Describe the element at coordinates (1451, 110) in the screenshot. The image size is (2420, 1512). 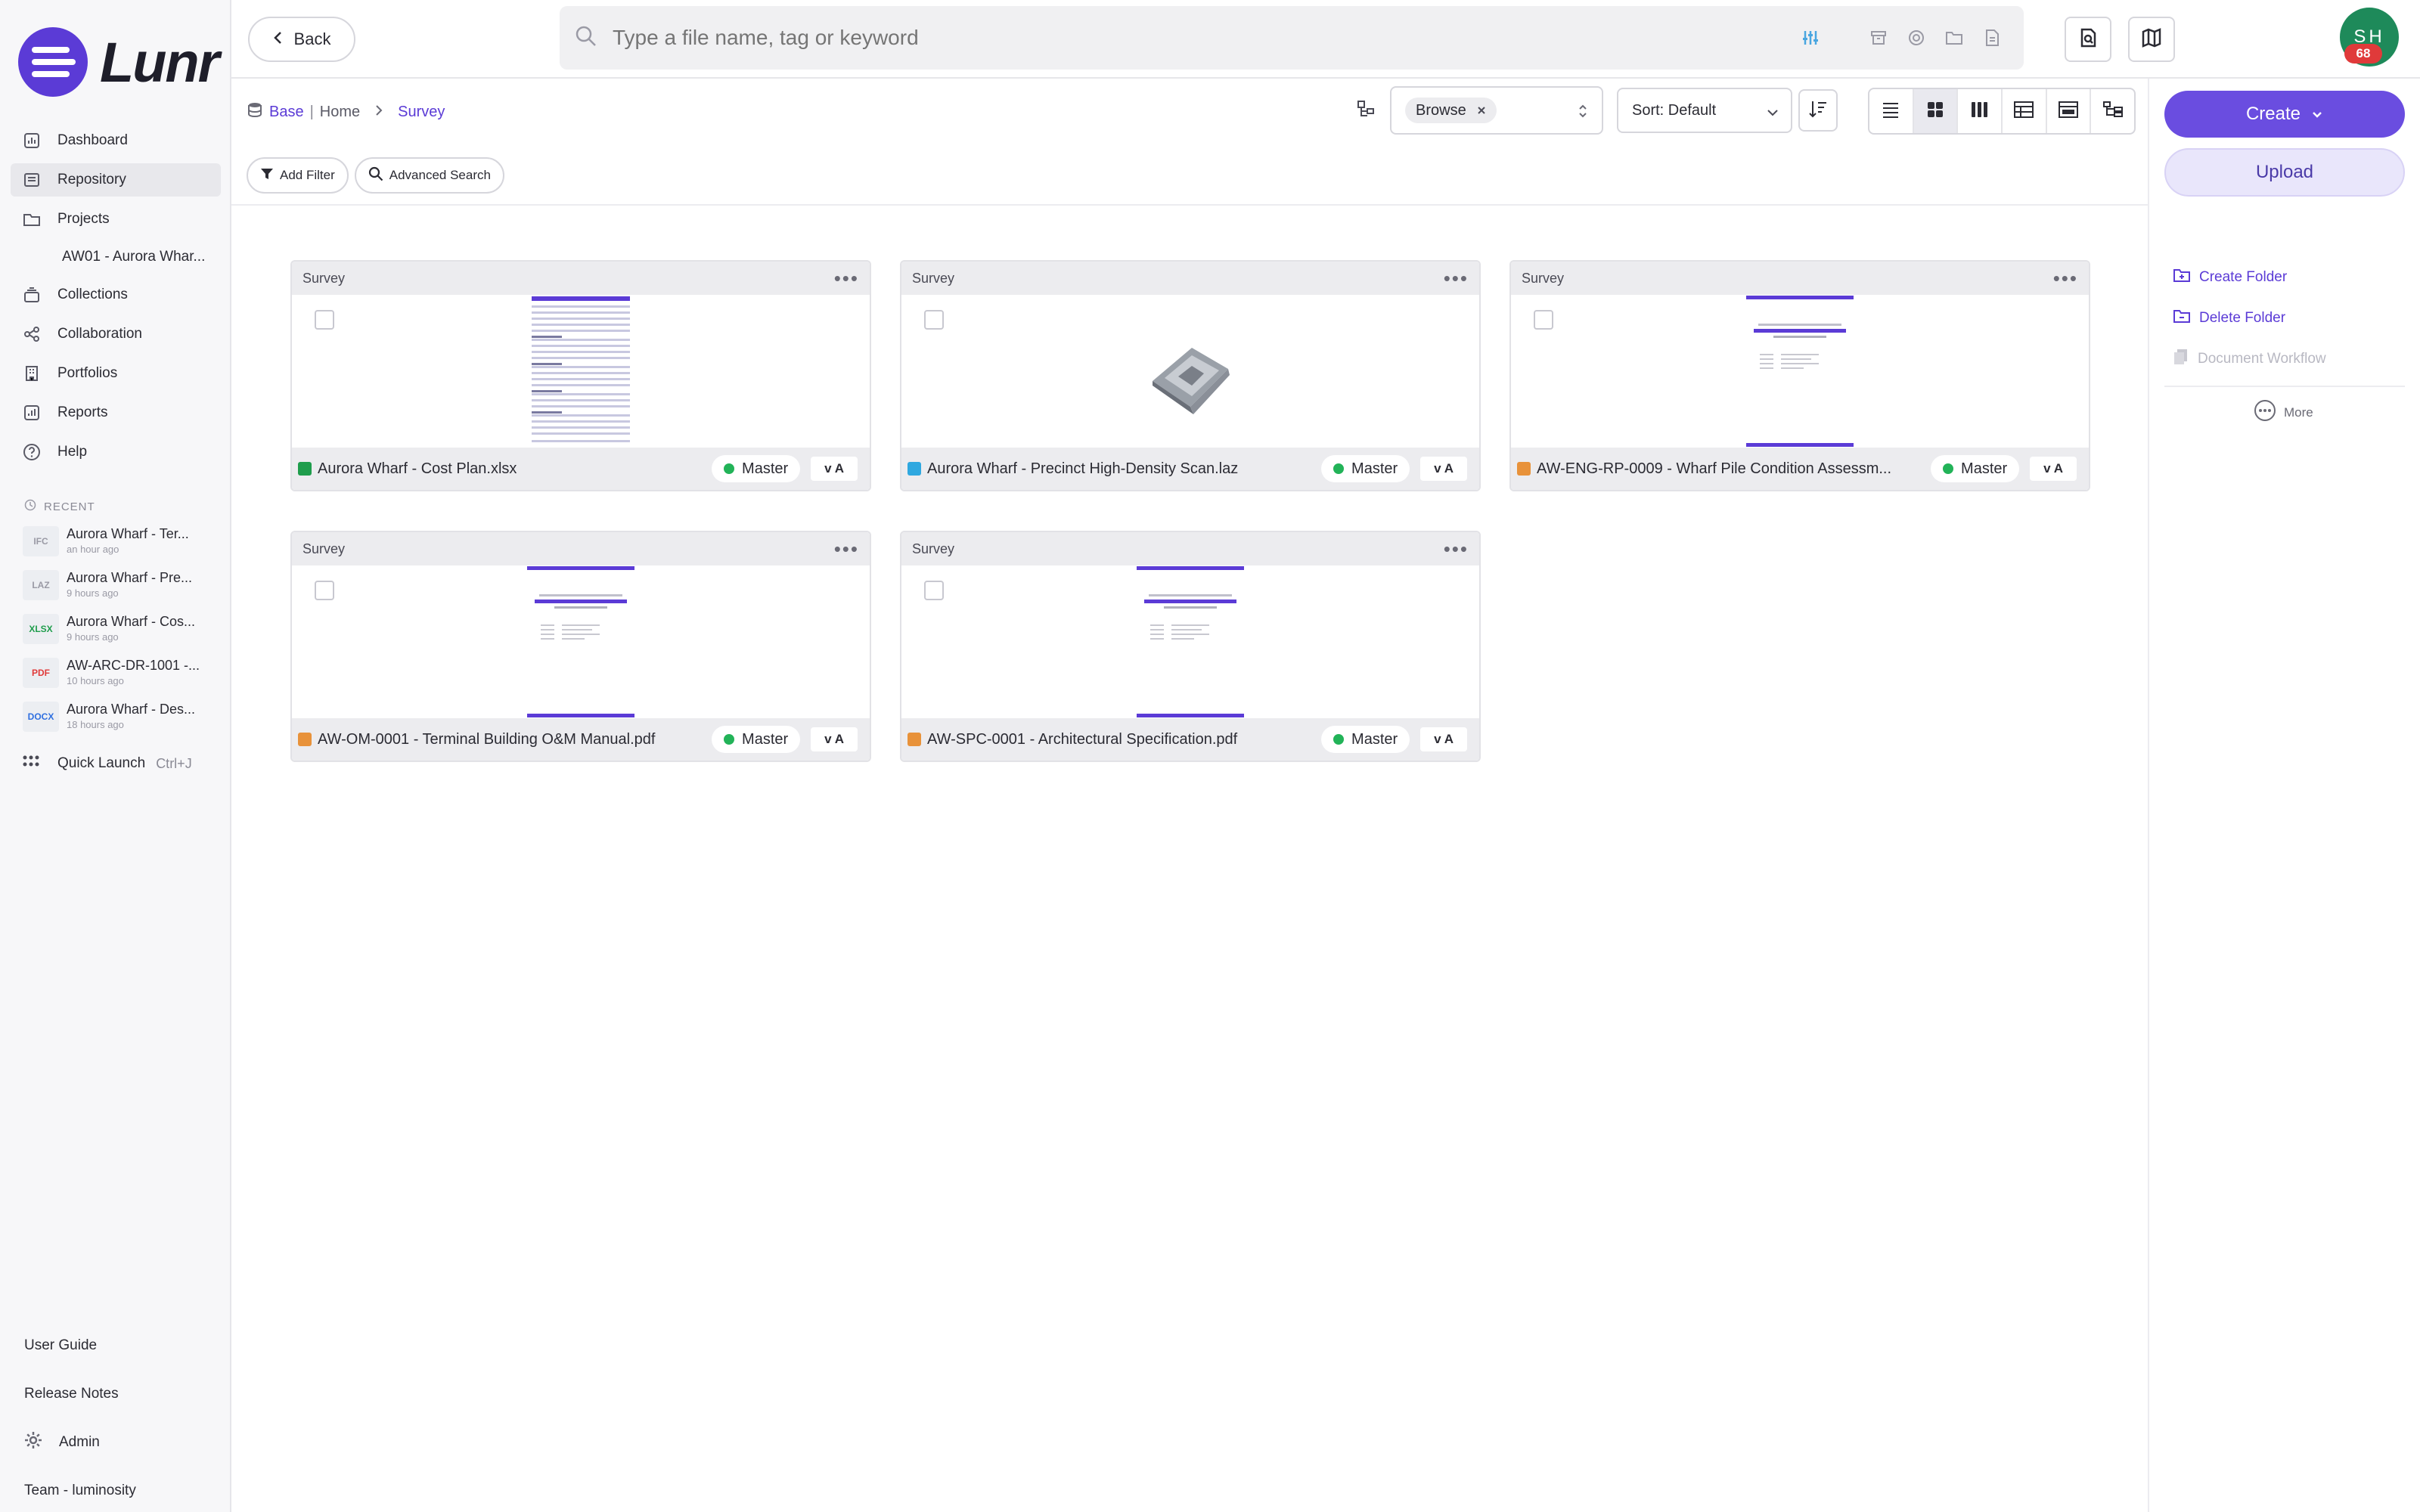
I see `browse-chip: Browse` at that location.